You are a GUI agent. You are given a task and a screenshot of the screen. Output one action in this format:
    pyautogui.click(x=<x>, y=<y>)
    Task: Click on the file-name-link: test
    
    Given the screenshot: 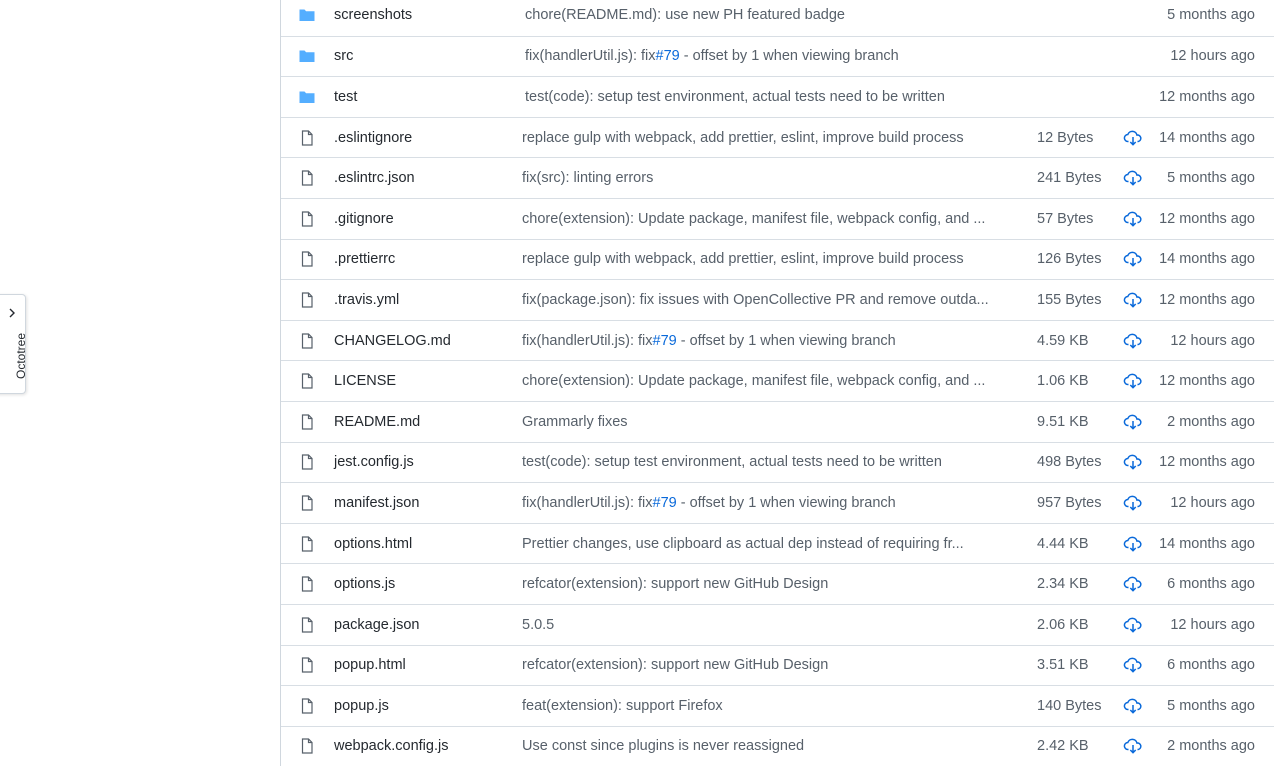 What is the action you would take?
    pyautogui.click(x=345, y=97)
    